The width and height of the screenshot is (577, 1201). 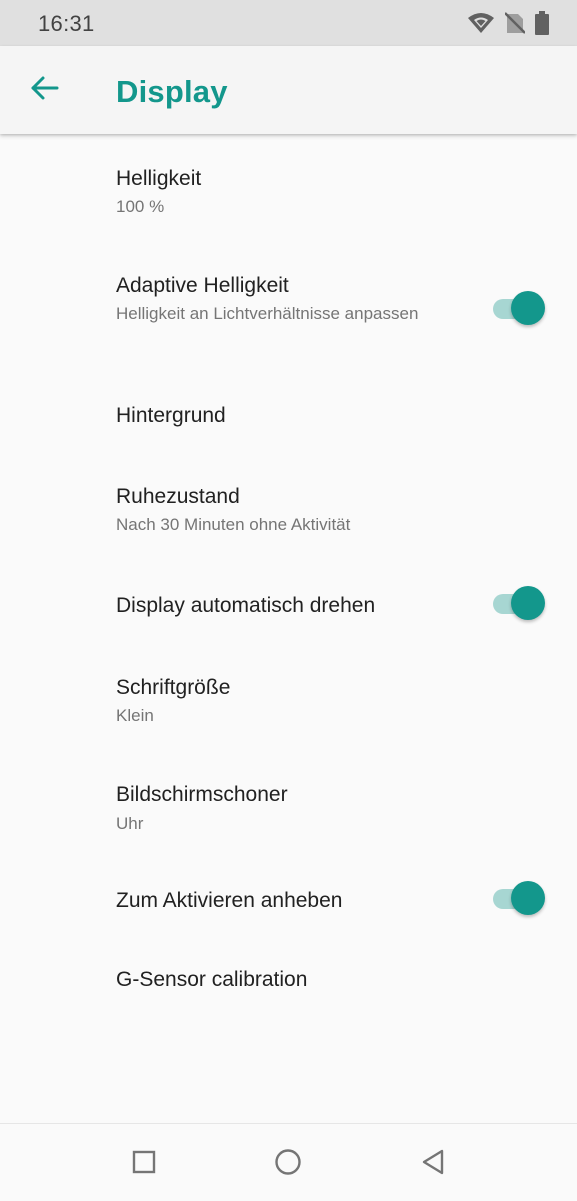 I want to click on auto-rotate-toggle, so click(x=519, y=603).